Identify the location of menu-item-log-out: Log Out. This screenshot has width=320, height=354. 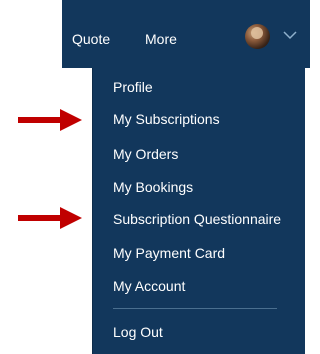
(138, 332).